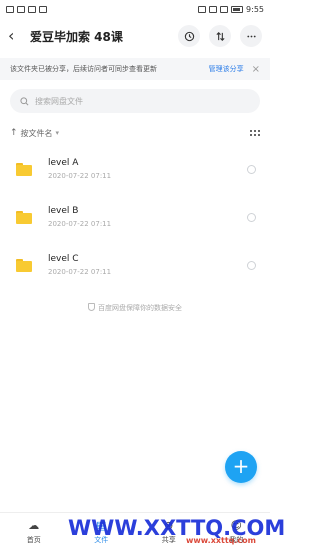 Image resolution: width=320 pixels, height=550 pixels. What do you see at coordinates (83, 69) in the screenshot?
I see `share-notice-text: 该文件夹已被分享，后续访问者可同步查看更新` at bounding box center [83, 69].